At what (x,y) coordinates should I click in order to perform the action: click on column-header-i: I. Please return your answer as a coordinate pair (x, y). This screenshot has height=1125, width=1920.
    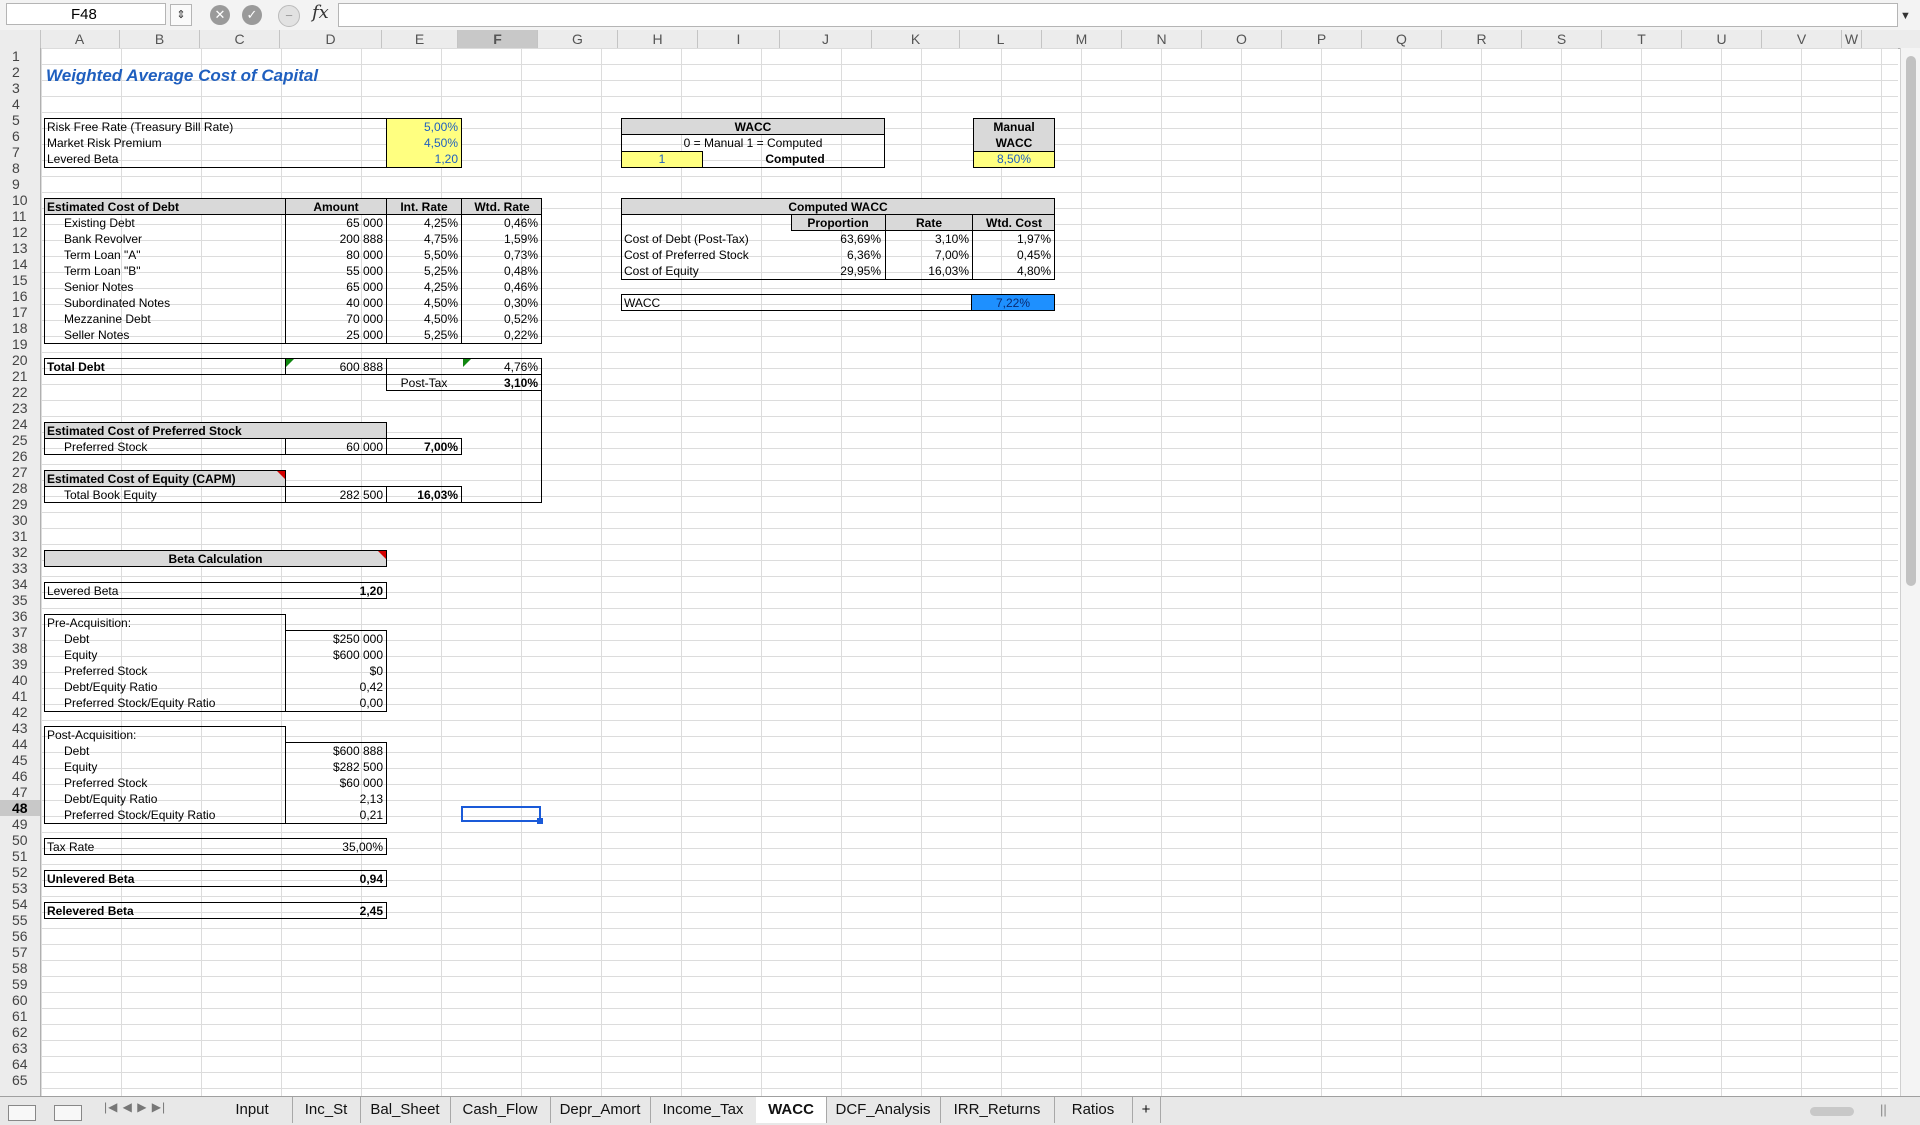
    Looking at the image, I should click on (739, 39).